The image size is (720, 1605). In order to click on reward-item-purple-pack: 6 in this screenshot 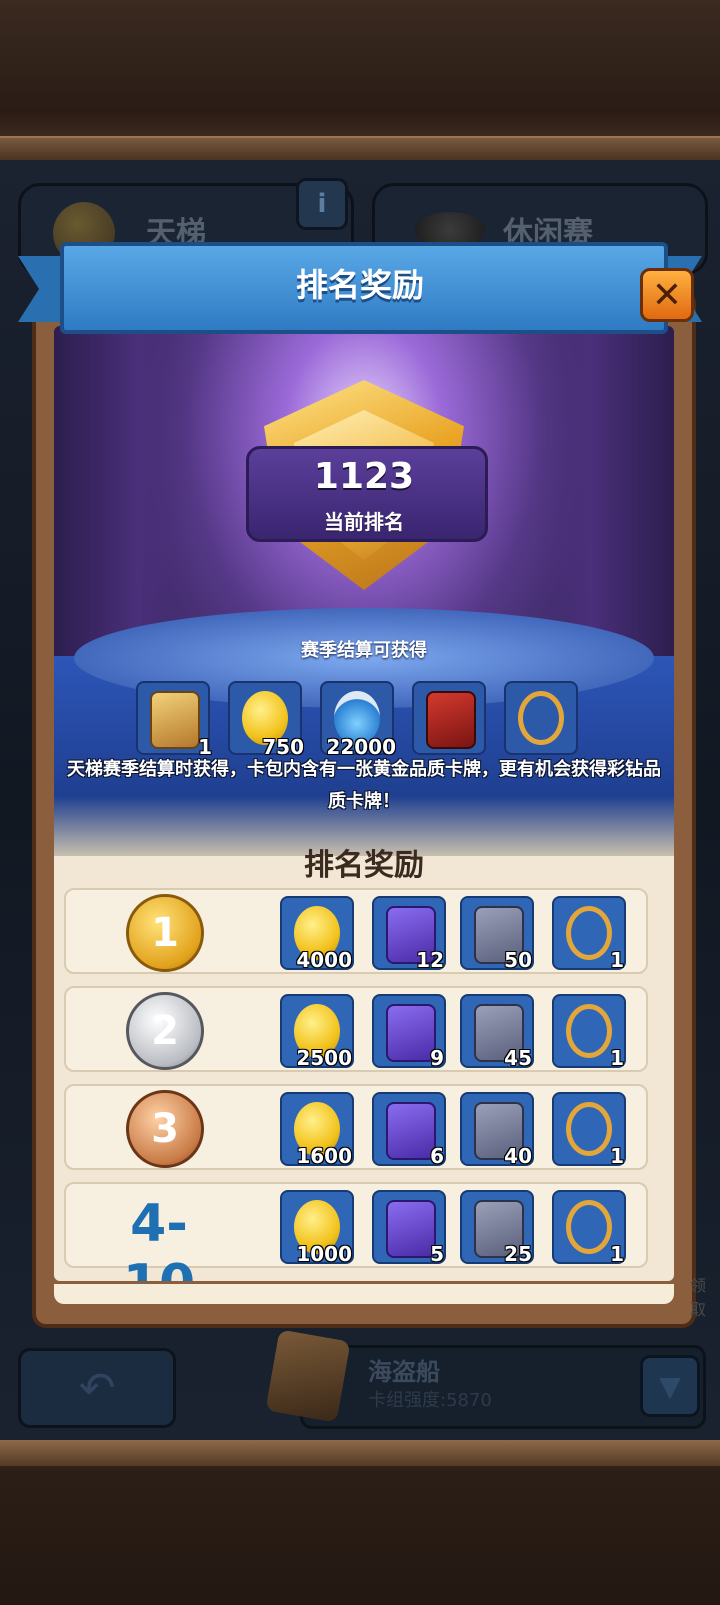, I will do `click(409, 1130)`.